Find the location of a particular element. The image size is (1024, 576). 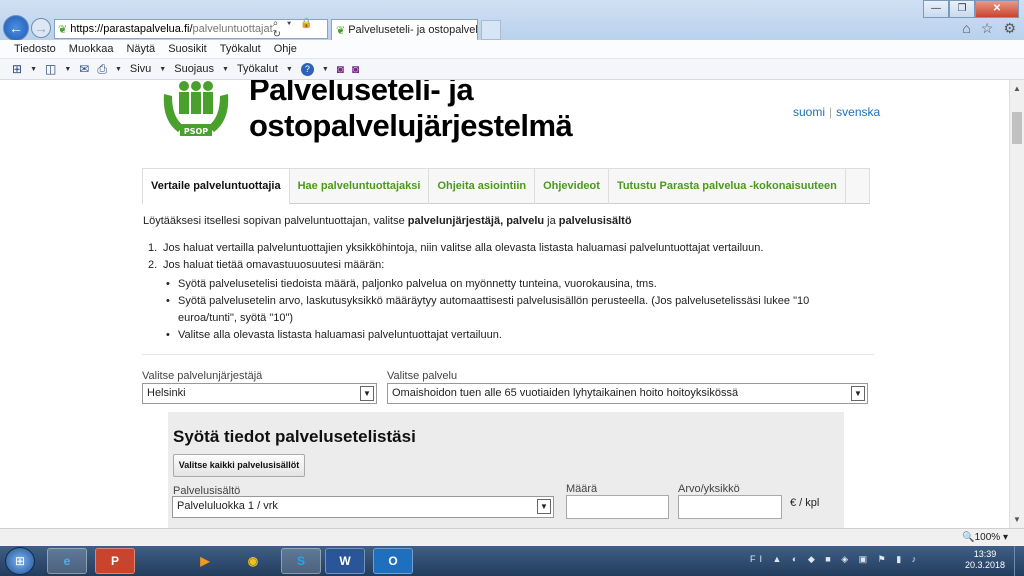

organizer-label: Valitse palvelunjärjestäjä is located at coordinates (202, 376).